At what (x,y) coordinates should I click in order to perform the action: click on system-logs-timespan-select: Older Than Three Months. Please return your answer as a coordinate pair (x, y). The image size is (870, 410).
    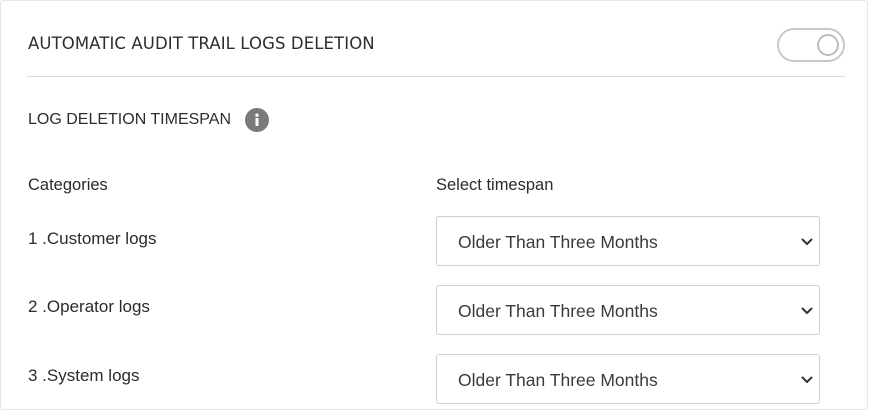
    Looking at the image, I should click on (628, 379).